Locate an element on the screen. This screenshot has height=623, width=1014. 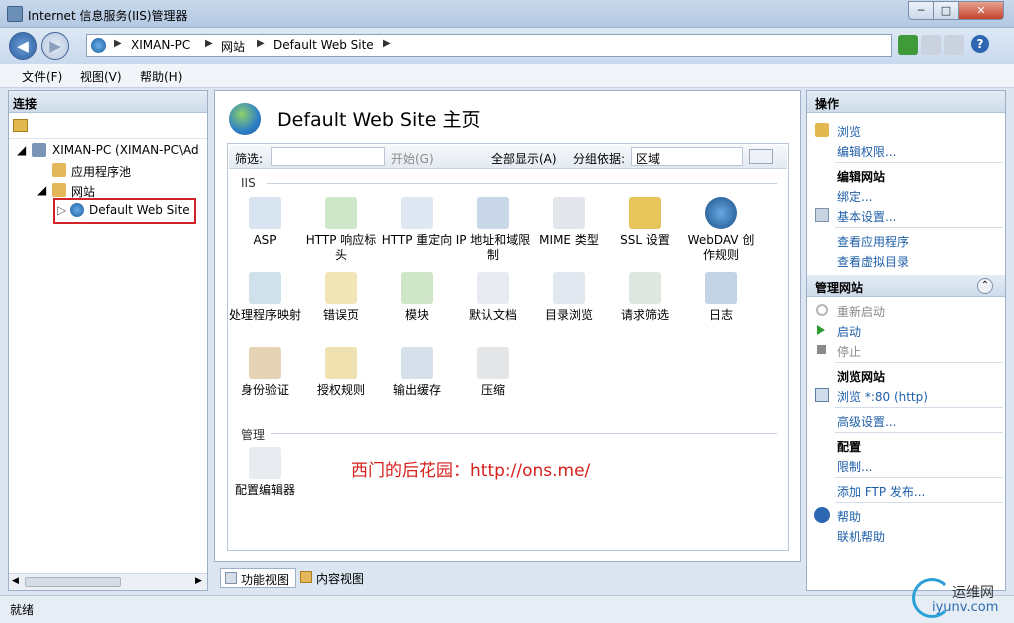
action-start: 启动 is located at coordinates (849, 331).